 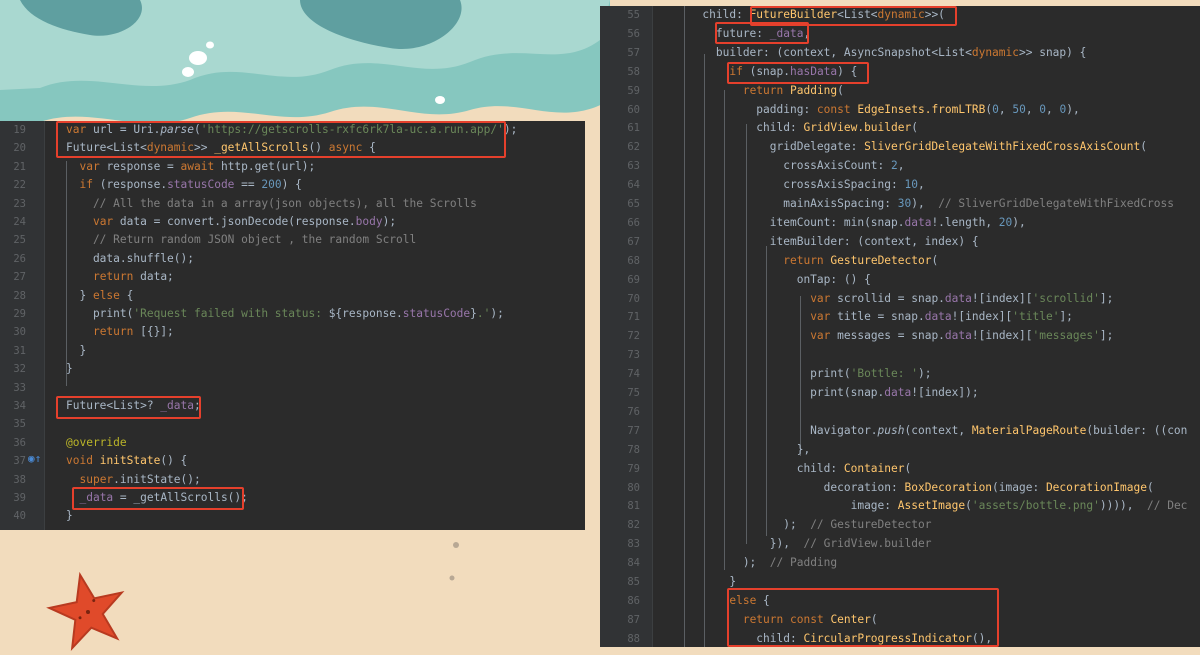 I want to click on code-token: (response., so click(x=130, y=185).